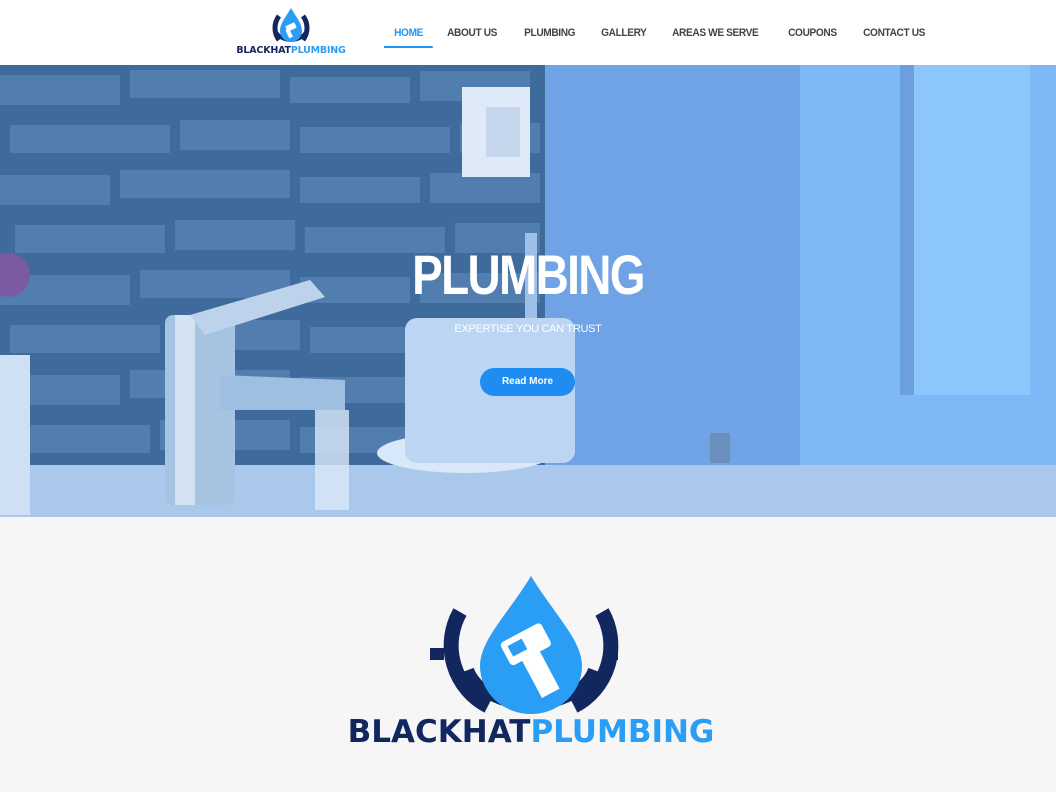 This screenshot has width=1056, height=792. I want to click on hero-subtitle: EXPERTISE YOU CAN TRUST, so click(528, 329).